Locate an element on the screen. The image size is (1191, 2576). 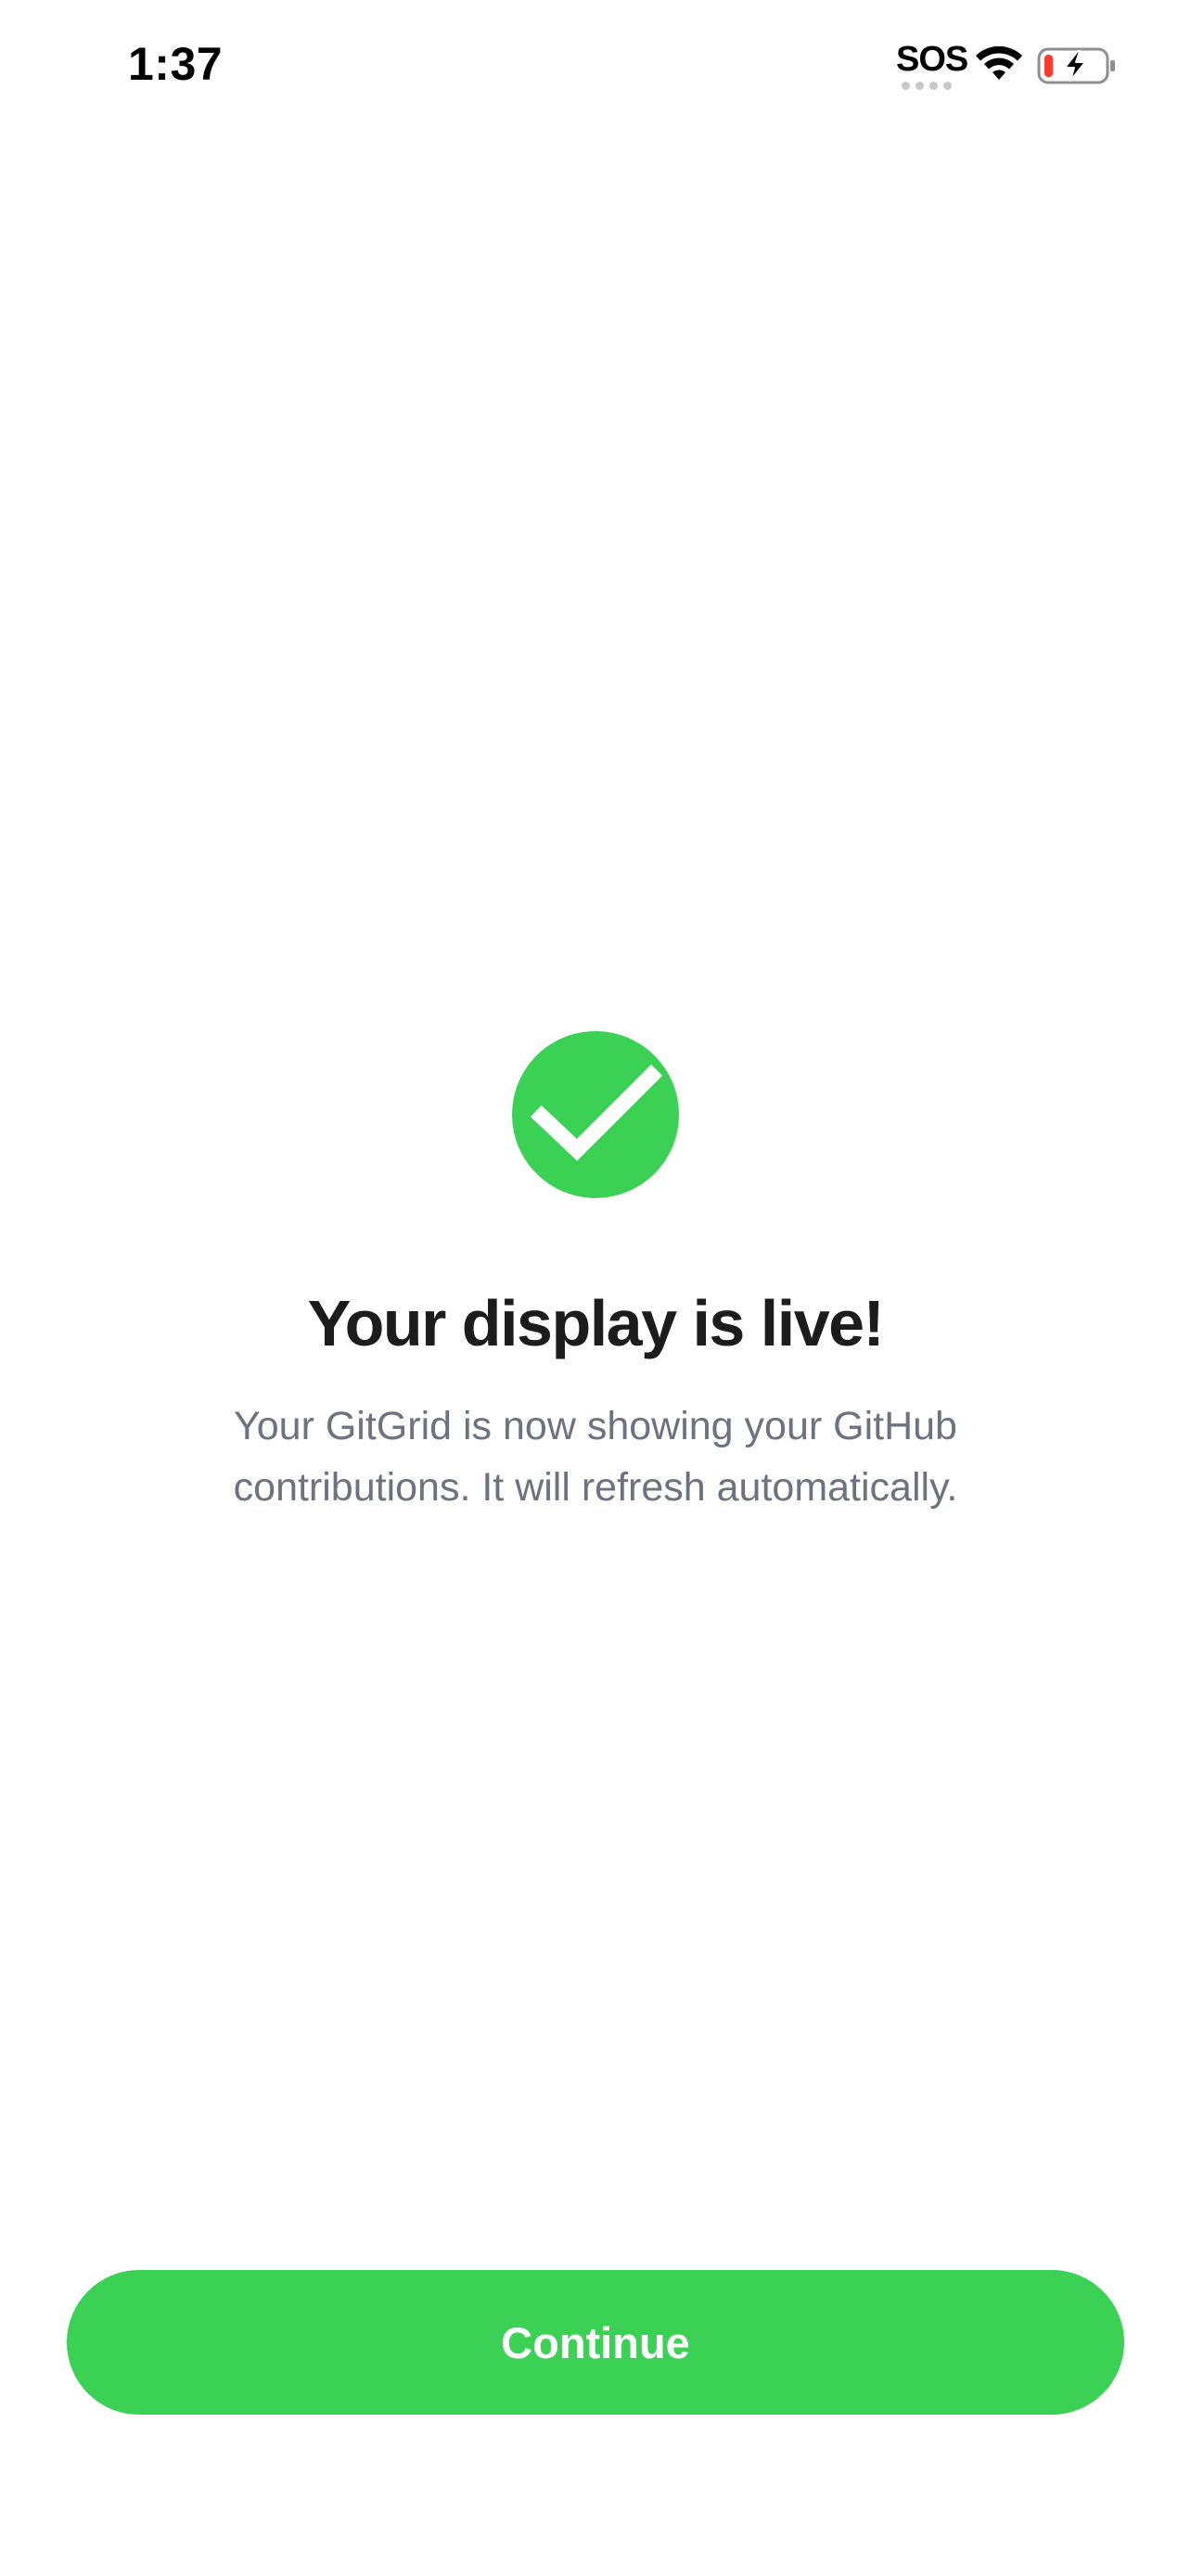
page-title: Your display is live! is located at coordinates (596, 1323).